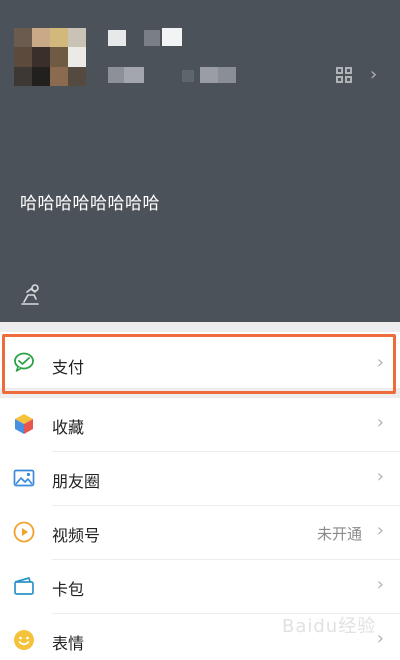 This screenshot has height=660, width=400. I want to click on menu-item-moments: 朋友圈 ›, so click(200, 479).